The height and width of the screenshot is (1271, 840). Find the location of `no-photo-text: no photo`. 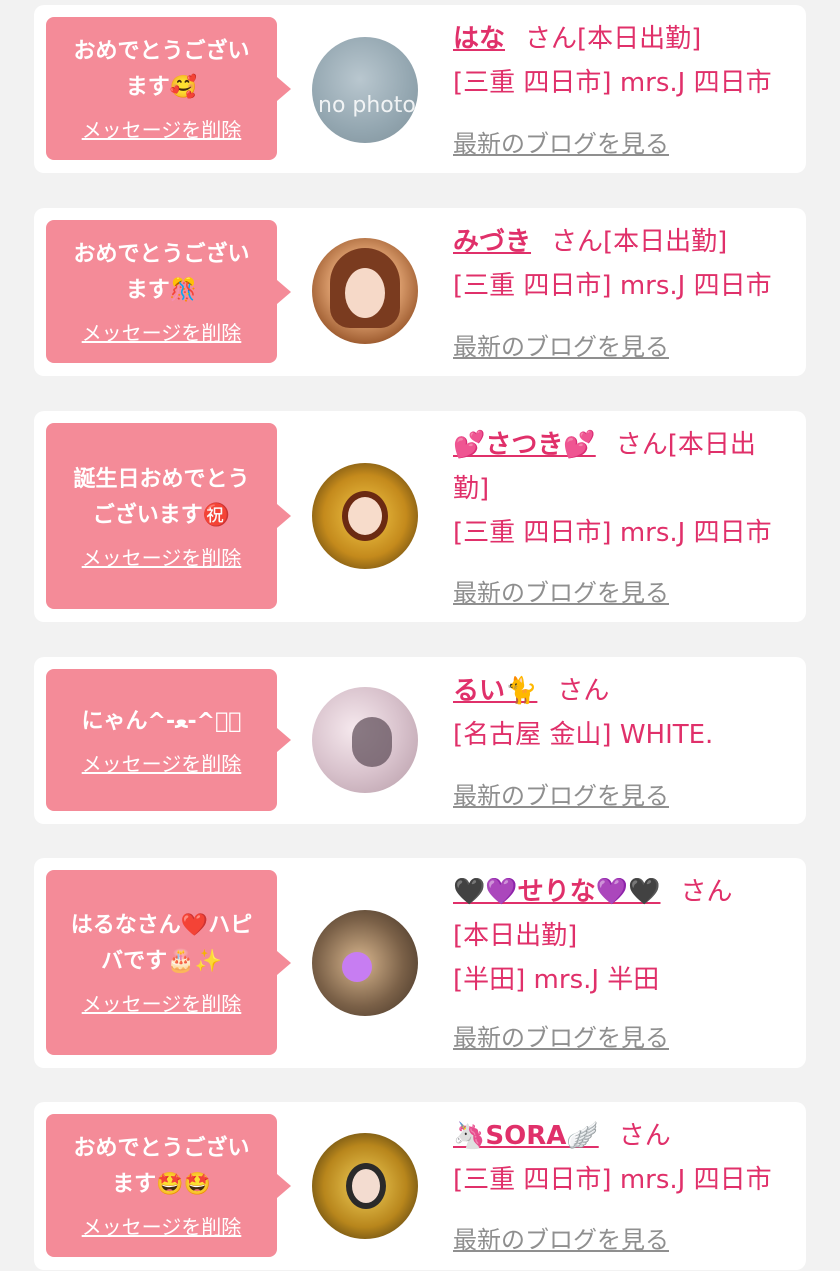

no-photo-text: no photo is located at coordinates (367, 105).